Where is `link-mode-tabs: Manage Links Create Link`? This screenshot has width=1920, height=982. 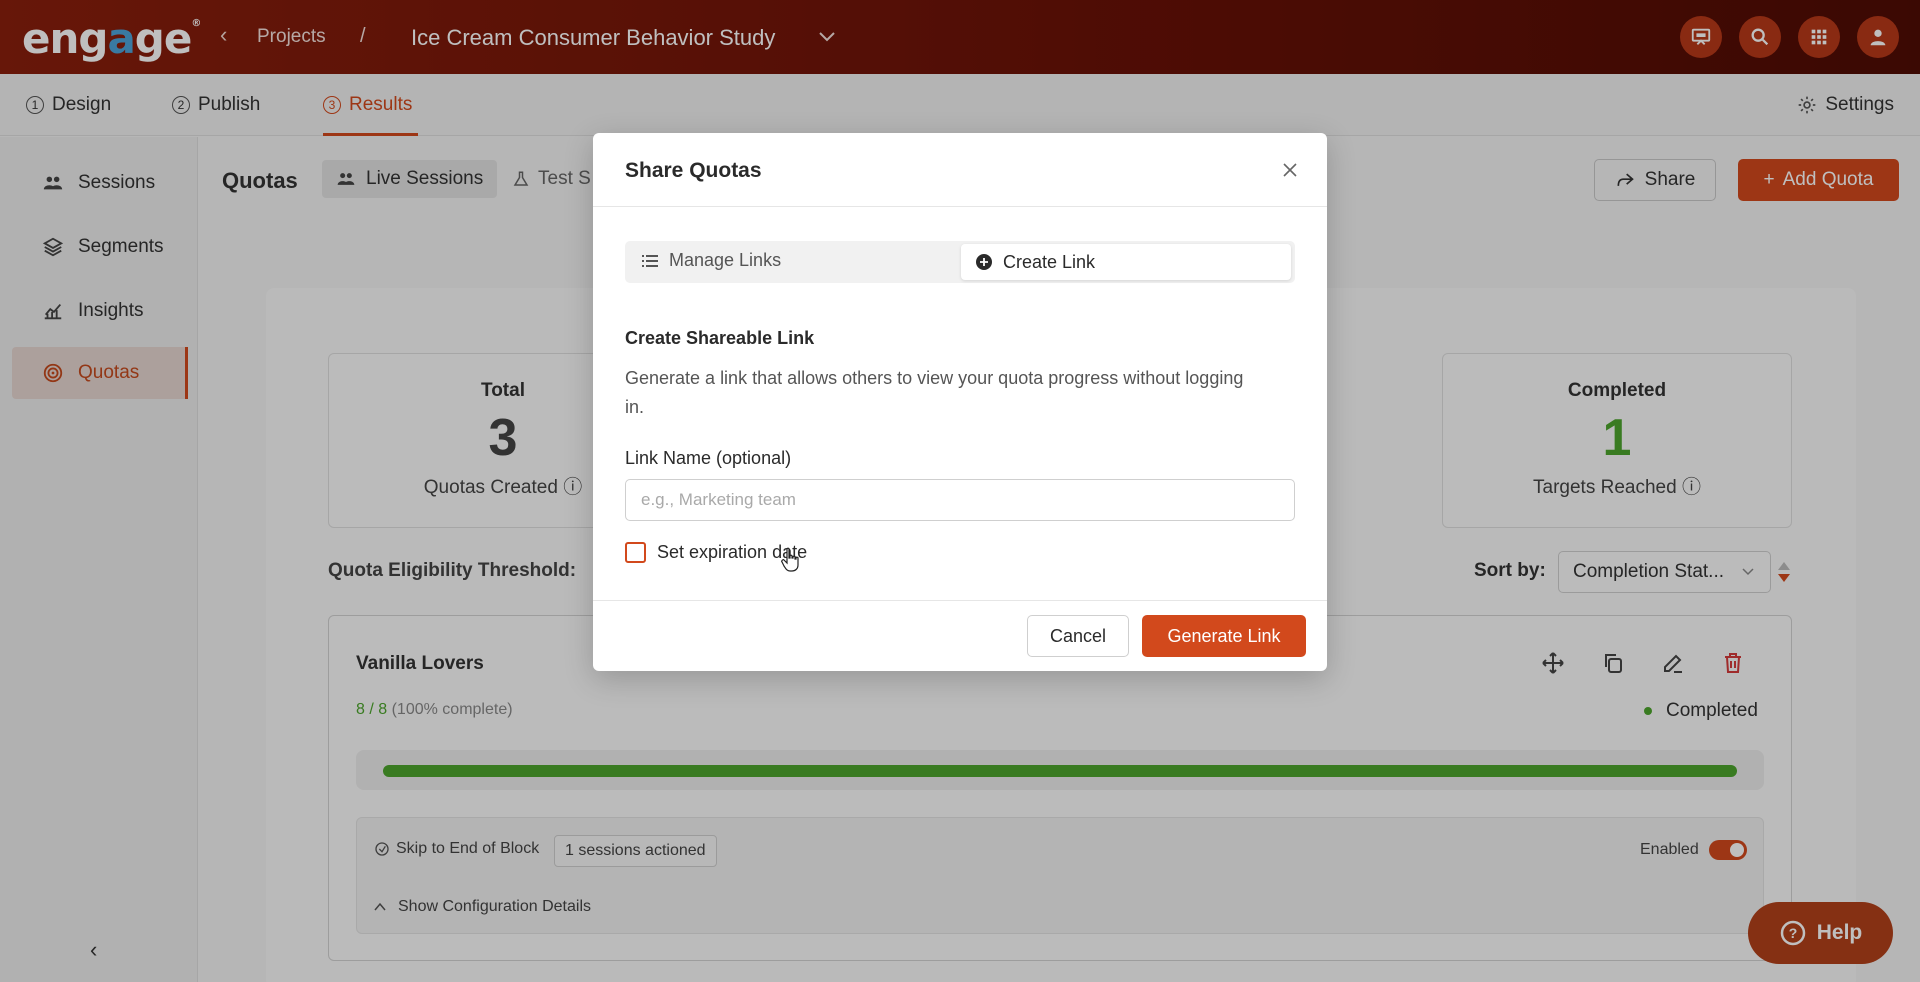 link-mode-tabs: Manage Links Create Link is located at coordinates (960, 262).